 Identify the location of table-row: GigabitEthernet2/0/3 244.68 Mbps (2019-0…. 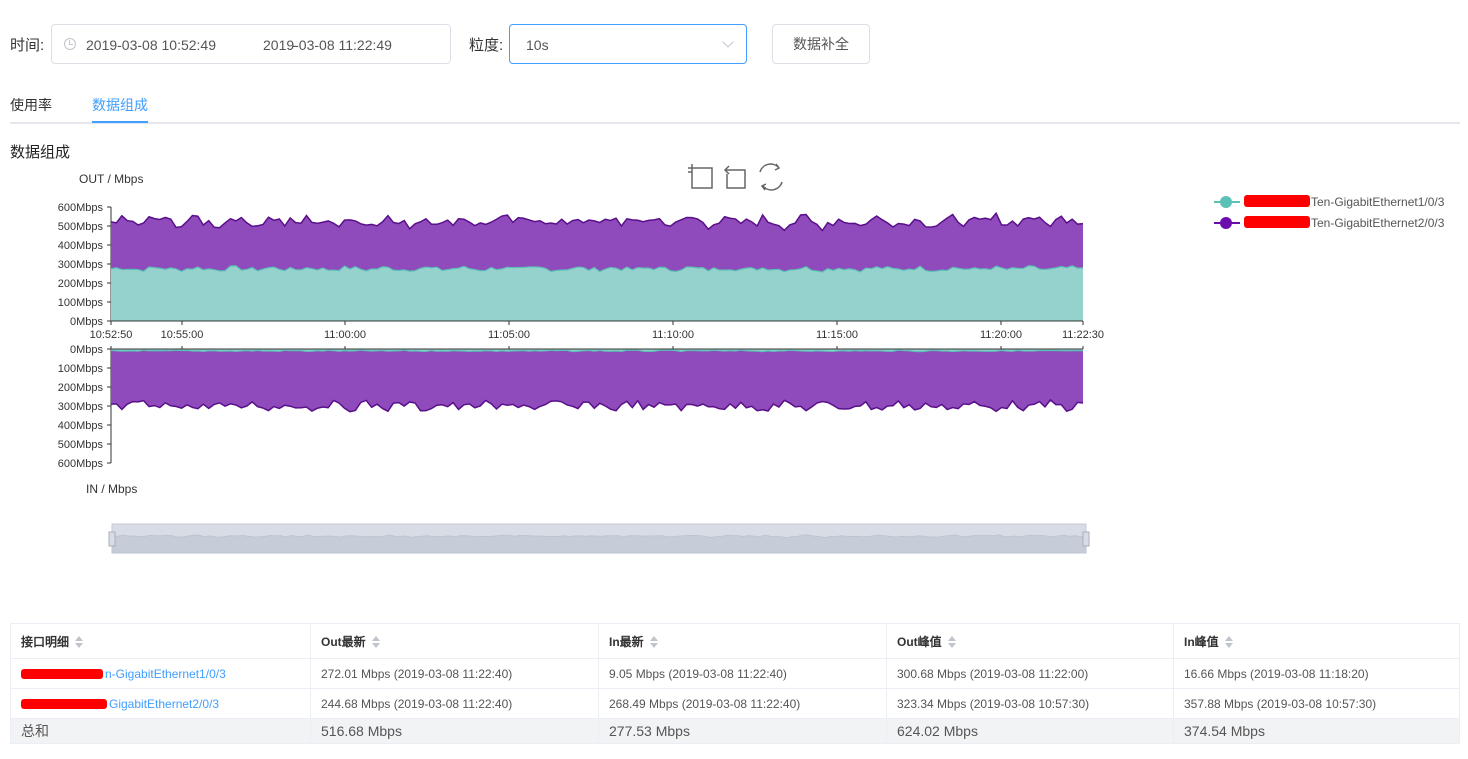
(735, 703).